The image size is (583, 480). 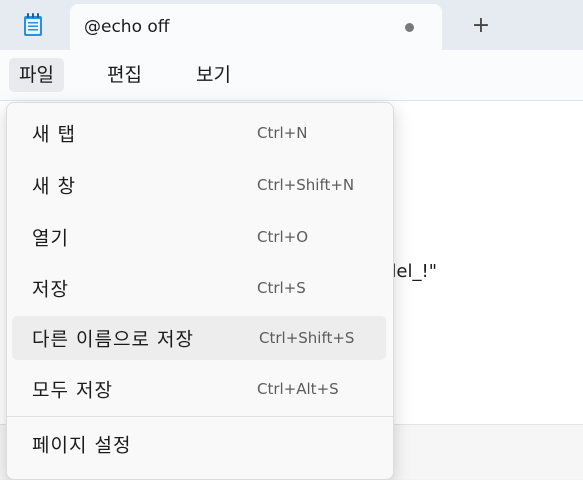 What do you see at coordinates (282, 133) in the screenshot?
I see `menu-item-shortcut: Ctrl+N` at bounding box center [282, 133].